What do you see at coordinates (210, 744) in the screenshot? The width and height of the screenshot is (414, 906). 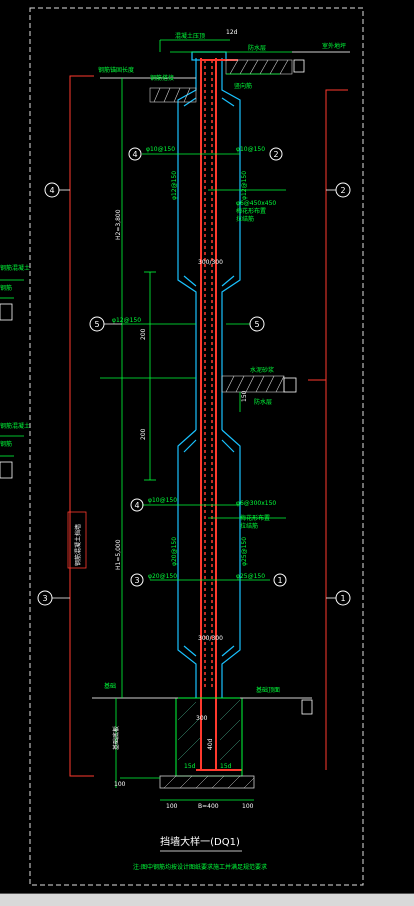 I see `found-4-label: 40d` at bounding box center [210, 744].